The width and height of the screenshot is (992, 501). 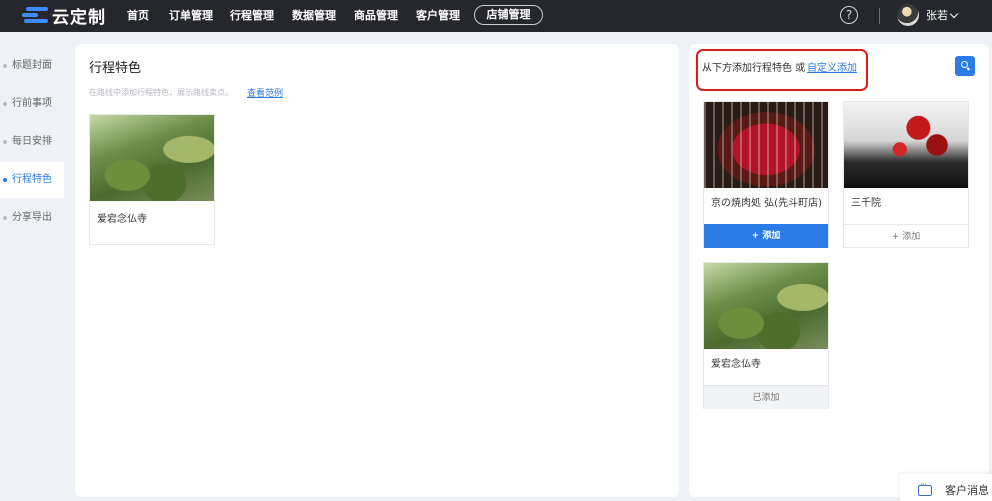 I want to click on sidebar-item-features: 行程特色, so click(x=32, y=180).